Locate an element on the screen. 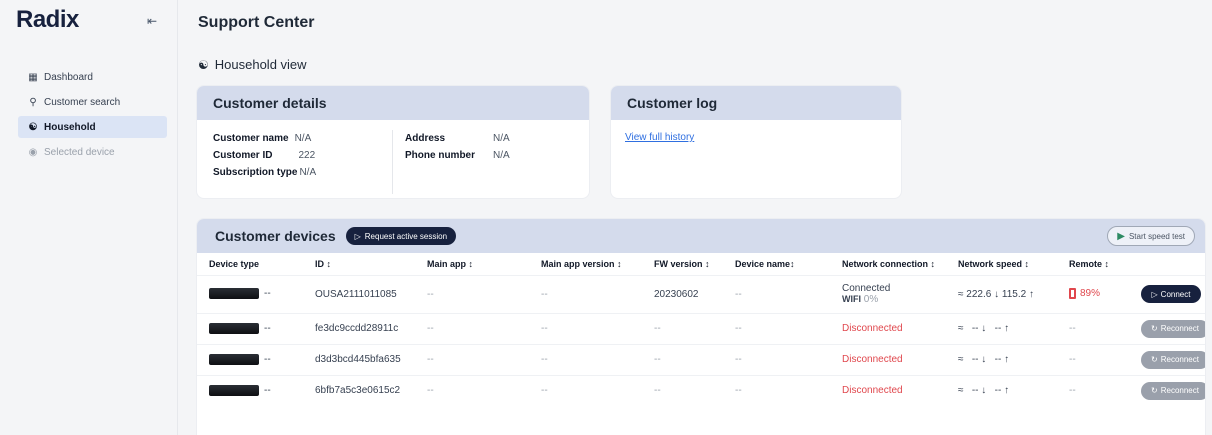 The image size is (1212, 435). device-id-cell: fe3dc9ccdd28911c is located at coordinates (359, 328).